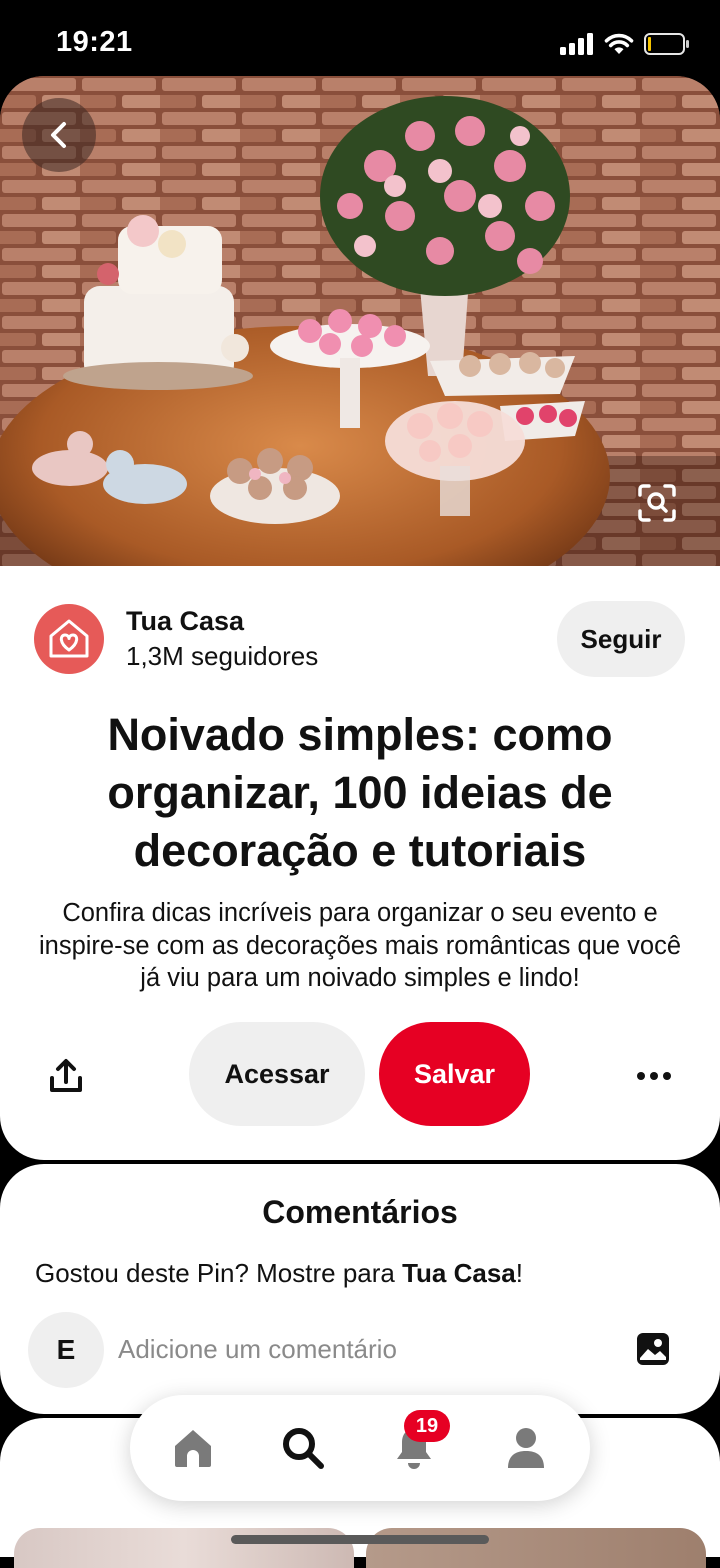 Image resolution: width=720 pixels, height=1568 pixels. I want to click on comments-prompt-name: Tua Casa, so click(459, 1273).